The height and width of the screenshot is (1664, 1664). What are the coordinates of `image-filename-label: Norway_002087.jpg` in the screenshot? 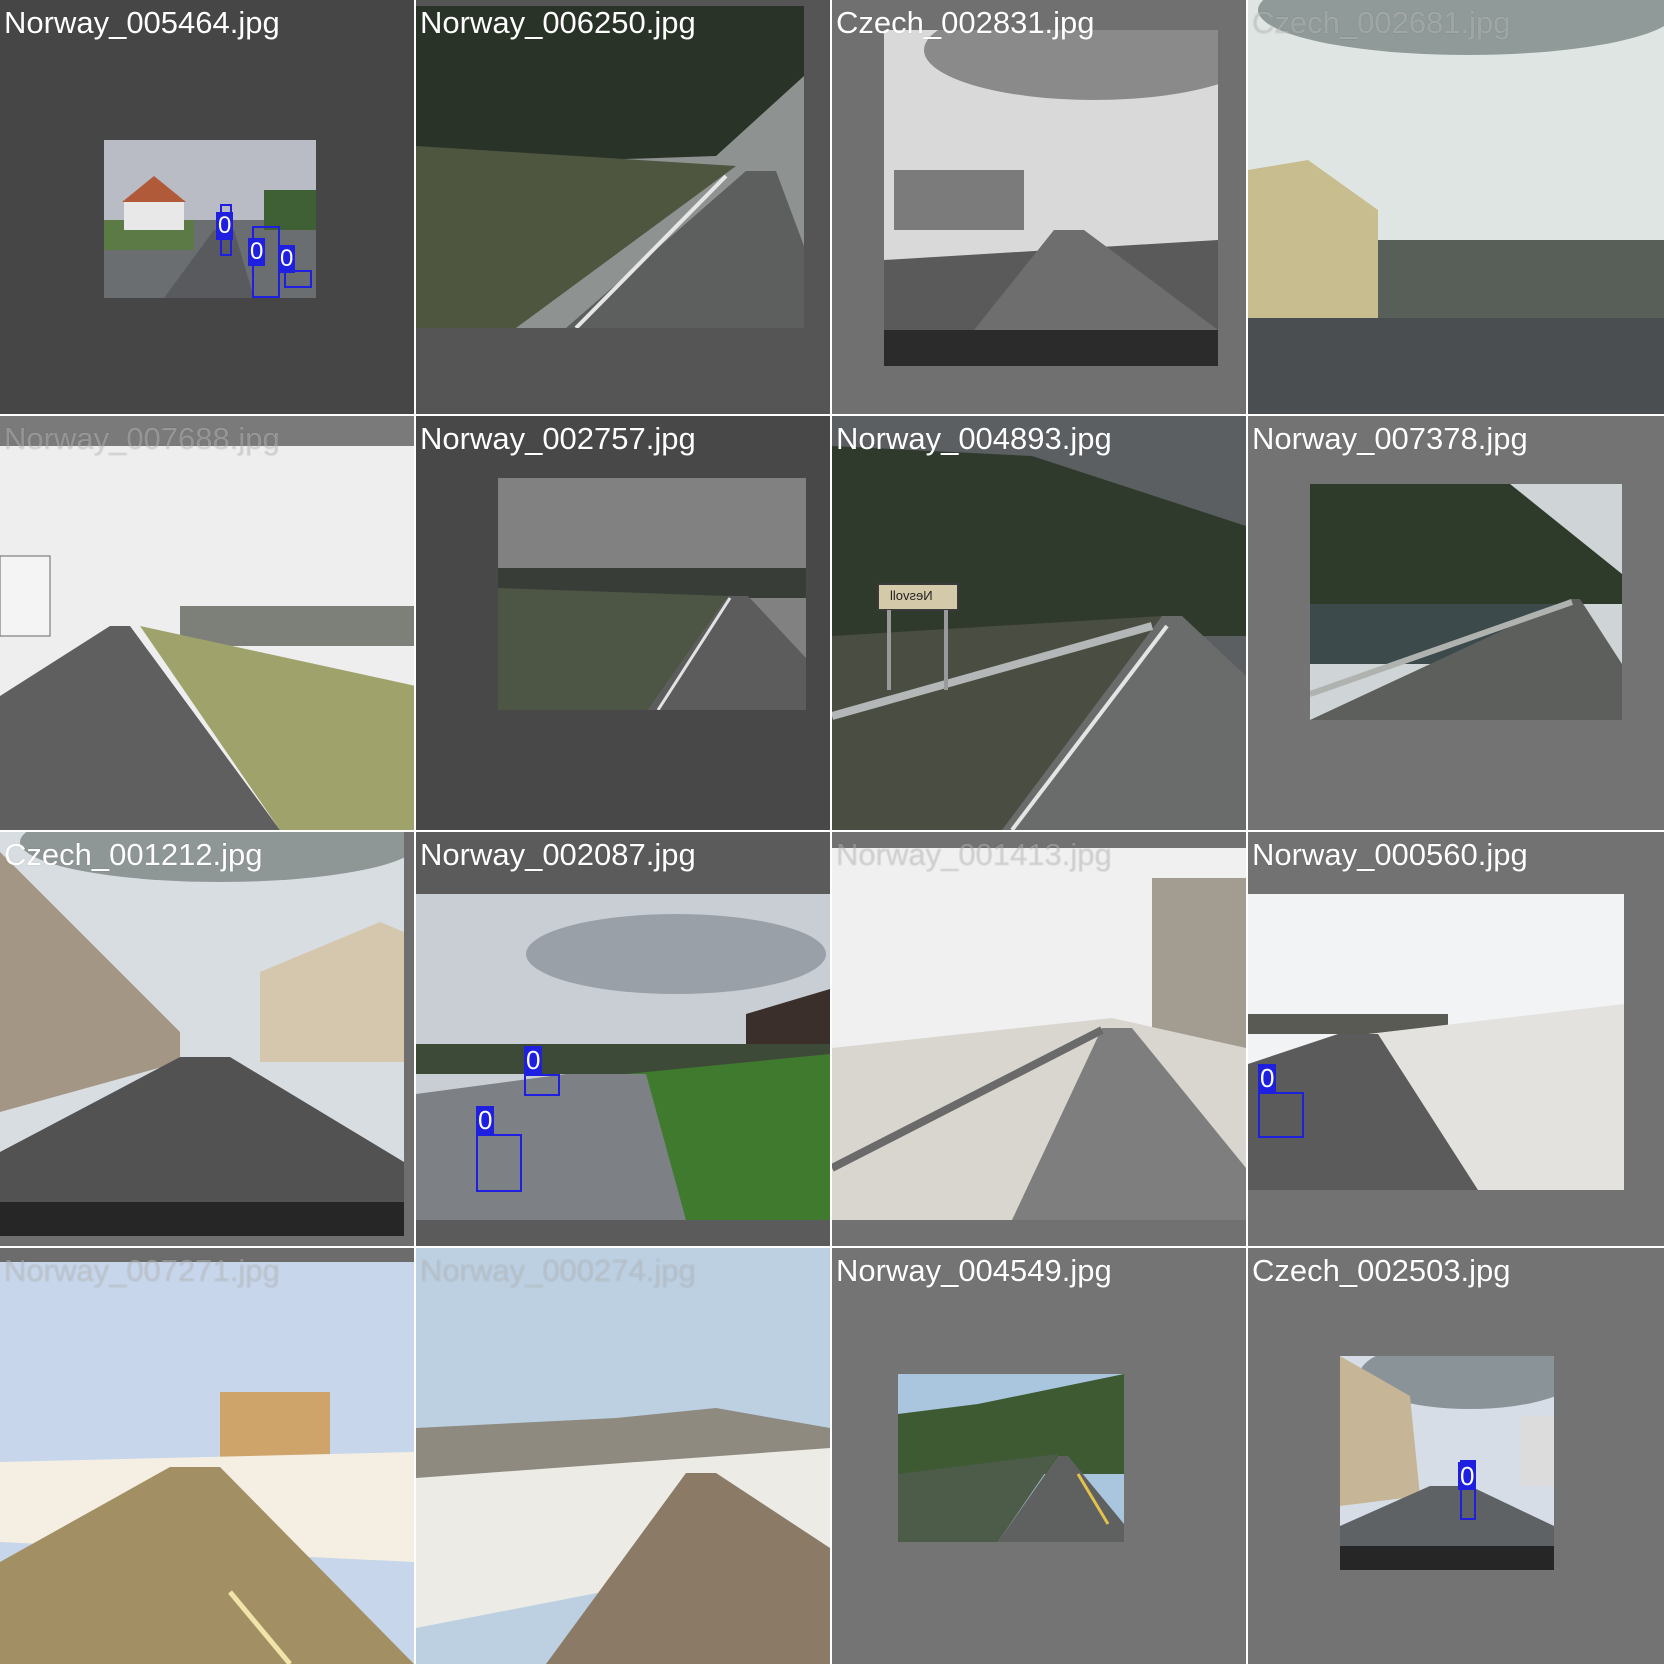 It's located at (558, 854).